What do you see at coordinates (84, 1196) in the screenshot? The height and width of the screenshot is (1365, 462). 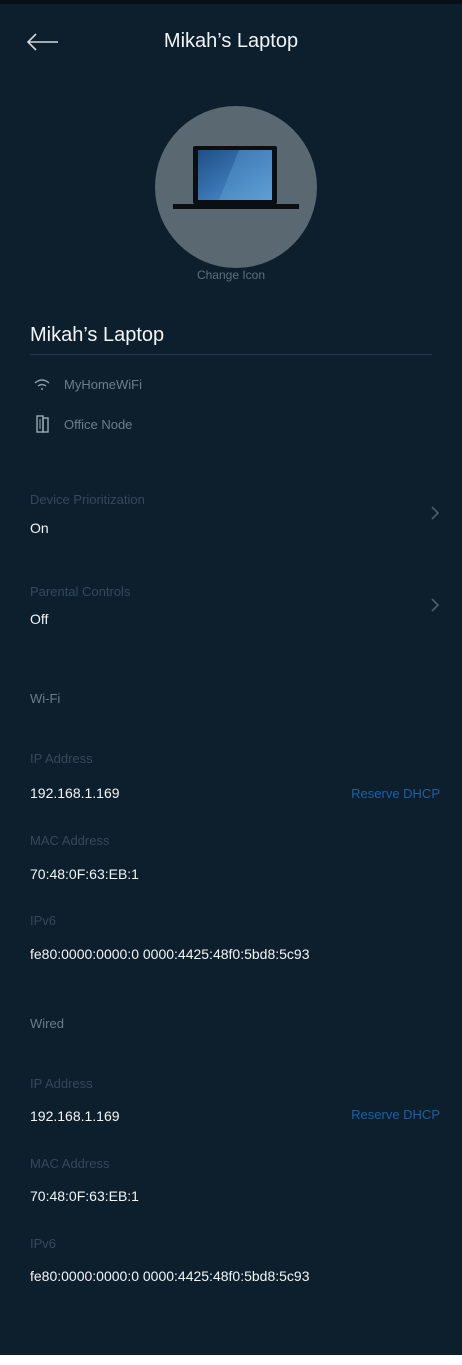 I see `wired-mac-value: 70:48:0F:63:EB:1` at bounding box center [84, 1196].